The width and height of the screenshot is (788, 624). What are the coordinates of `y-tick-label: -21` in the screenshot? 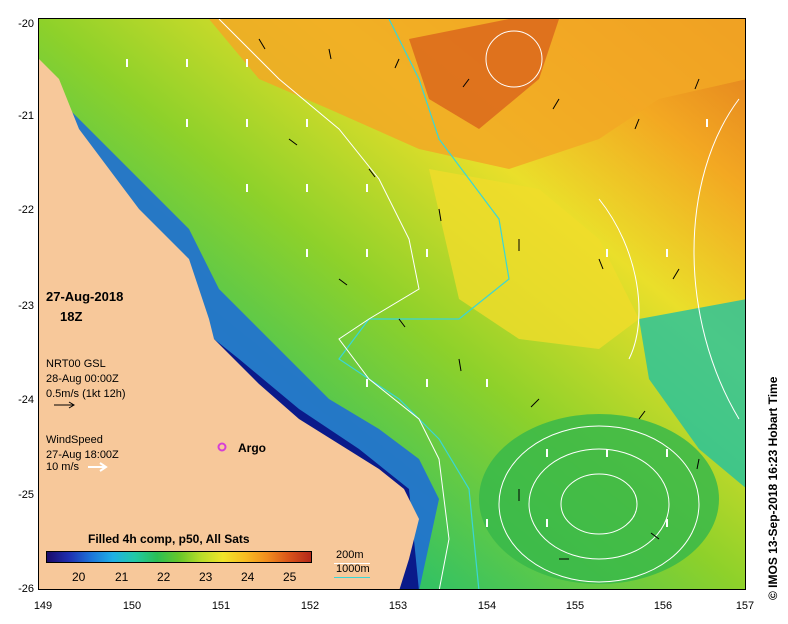 It's located at (26, 116).